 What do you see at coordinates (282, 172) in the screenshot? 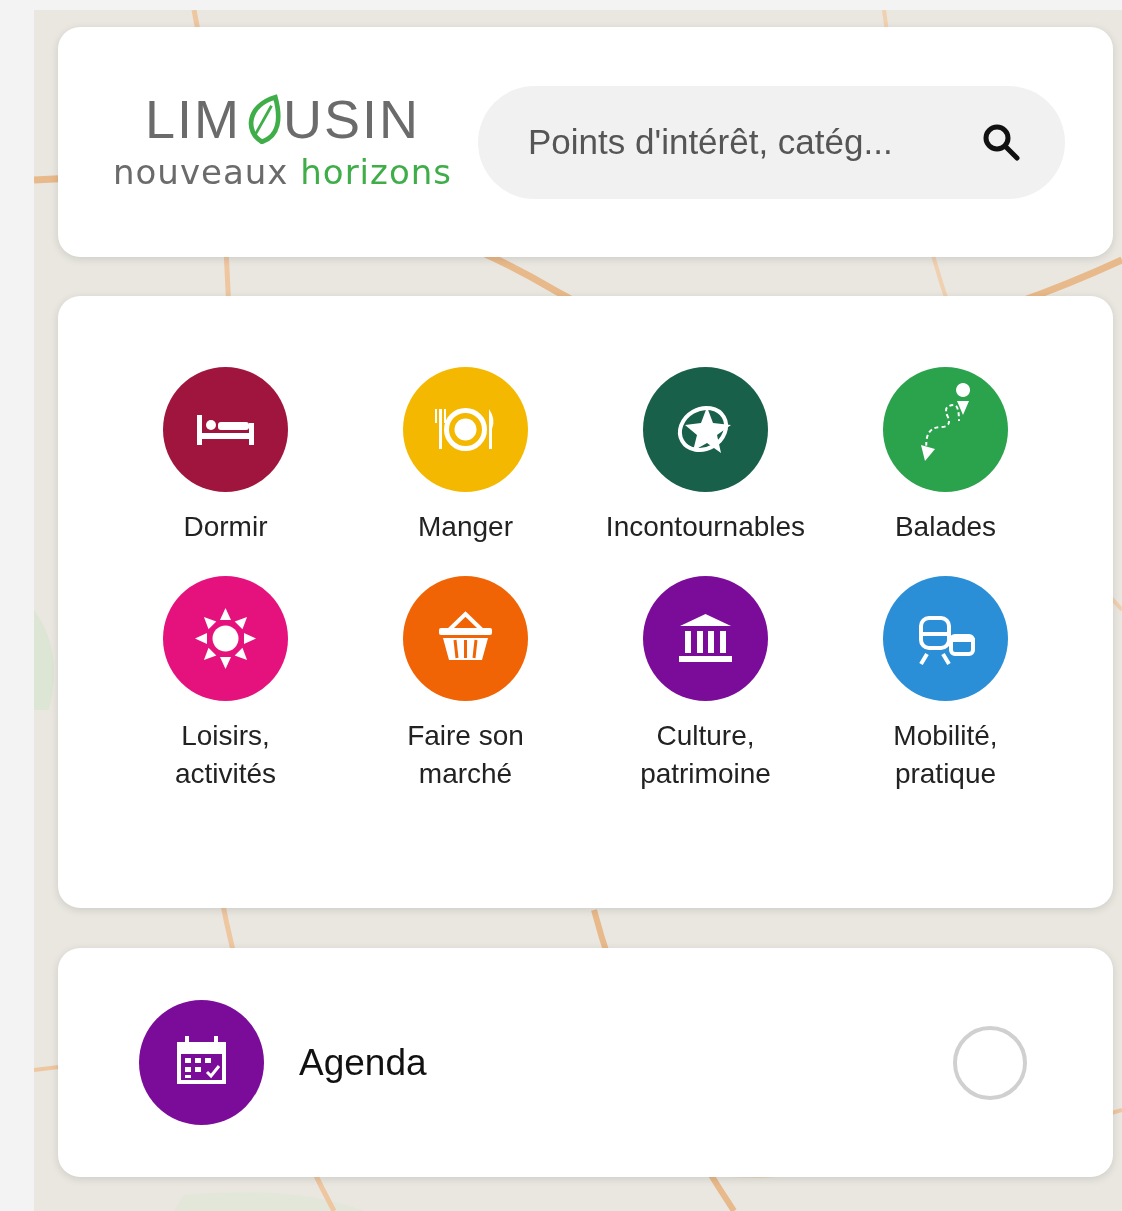
I see `logo-tagline: nouveaux horizons` at bounding box center [282, 172].